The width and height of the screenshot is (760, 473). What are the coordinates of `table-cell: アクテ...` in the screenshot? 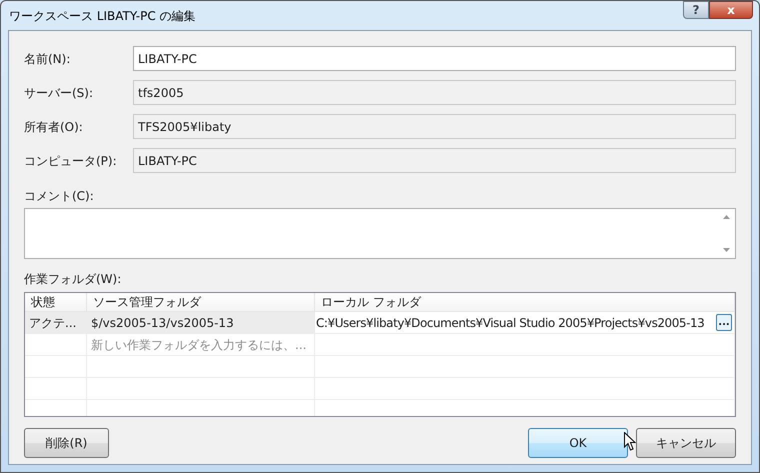 It's located at (56, 323).